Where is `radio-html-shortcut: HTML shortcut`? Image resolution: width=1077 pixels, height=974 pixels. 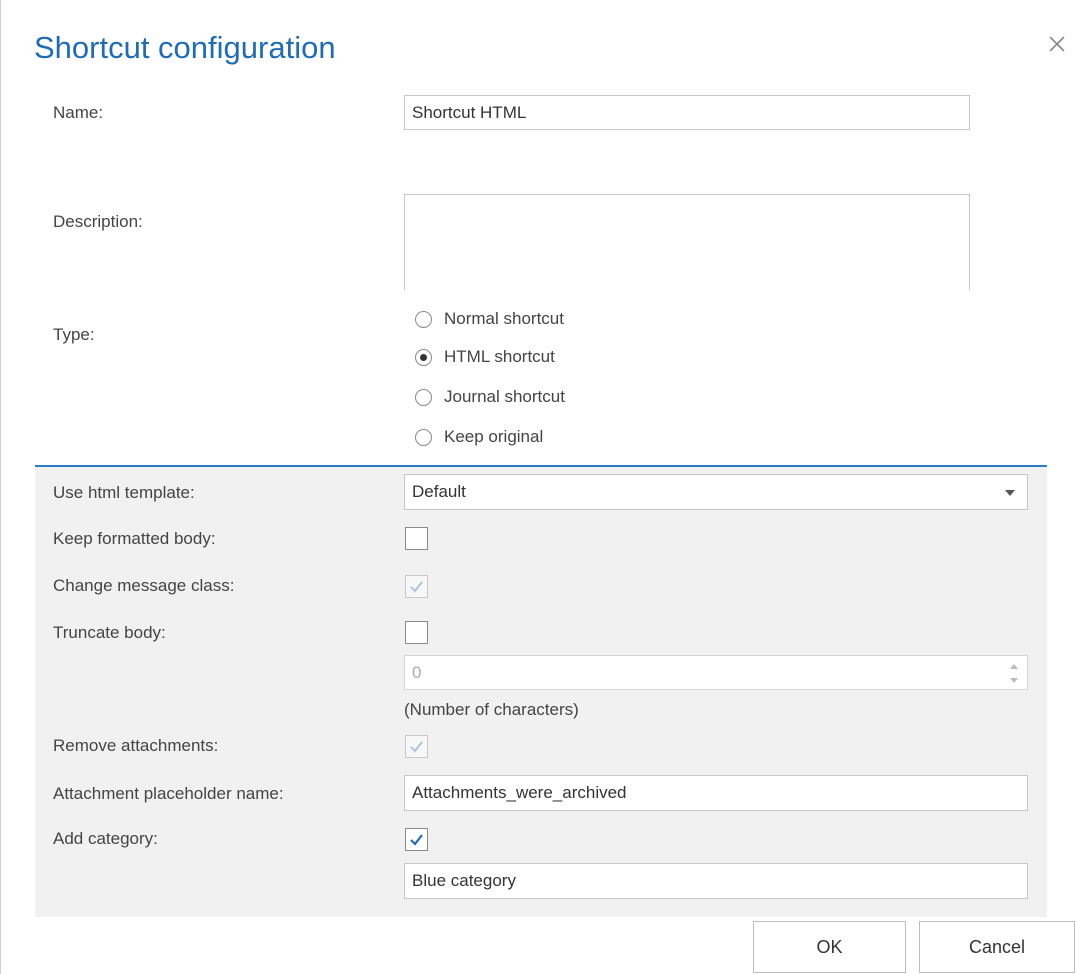 radio-html-shortcut: HTML shortcut is located at coordinates (485, 357).